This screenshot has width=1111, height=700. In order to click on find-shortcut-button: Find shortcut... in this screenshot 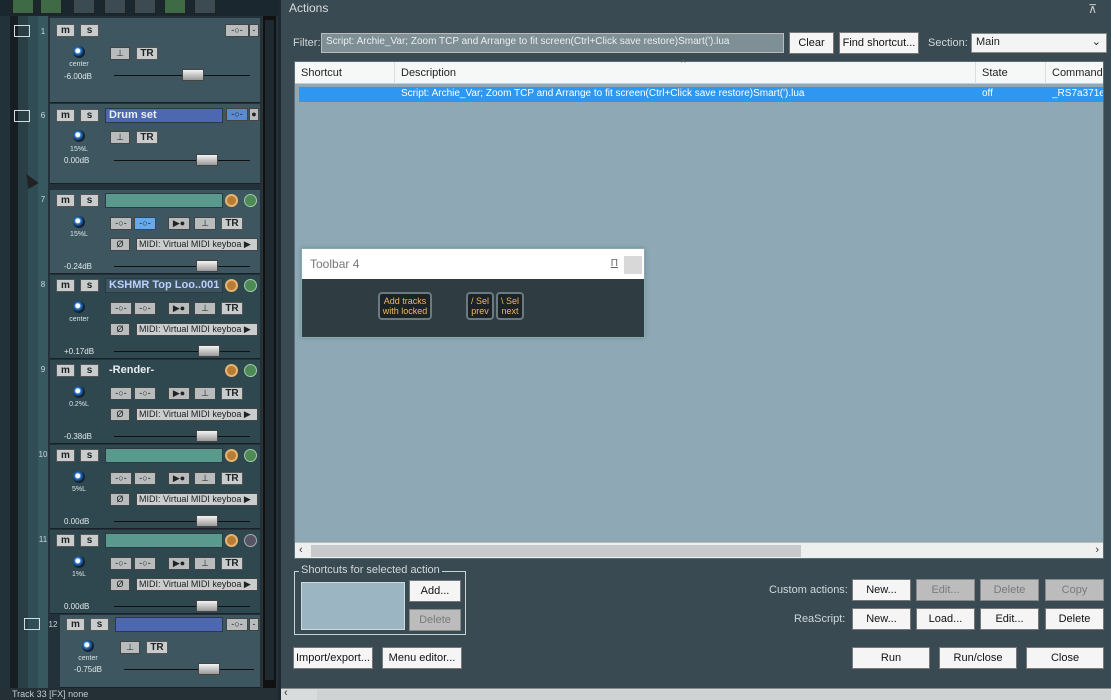, I will do `click(879, 43)`.